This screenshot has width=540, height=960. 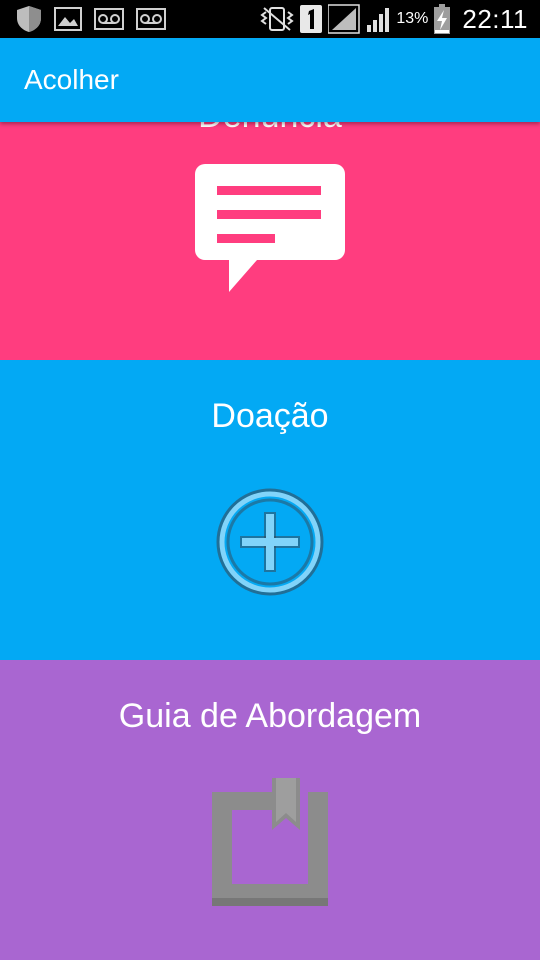 What do you see at coordinates (412, 18) in the screenshot?
I see `battery-percent: 13%` at bounding box center [412, 18].